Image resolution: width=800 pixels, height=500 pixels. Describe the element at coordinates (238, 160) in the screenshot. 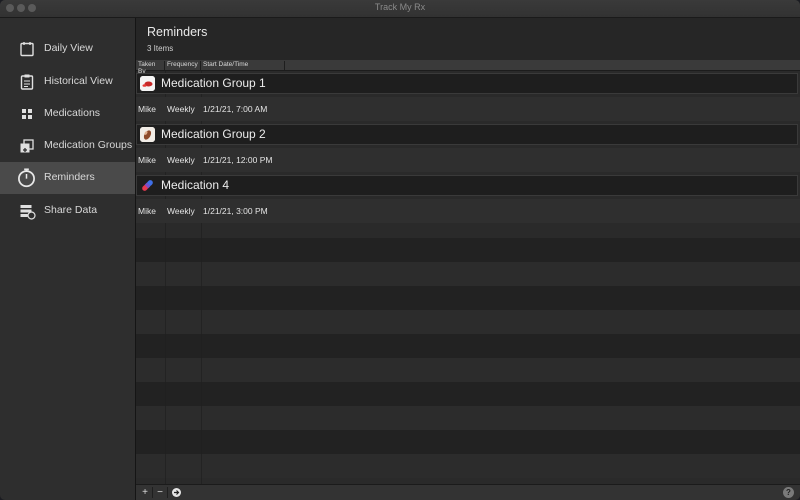

I see `start-cell: 1/21/21, 12:00 PM` at that location.